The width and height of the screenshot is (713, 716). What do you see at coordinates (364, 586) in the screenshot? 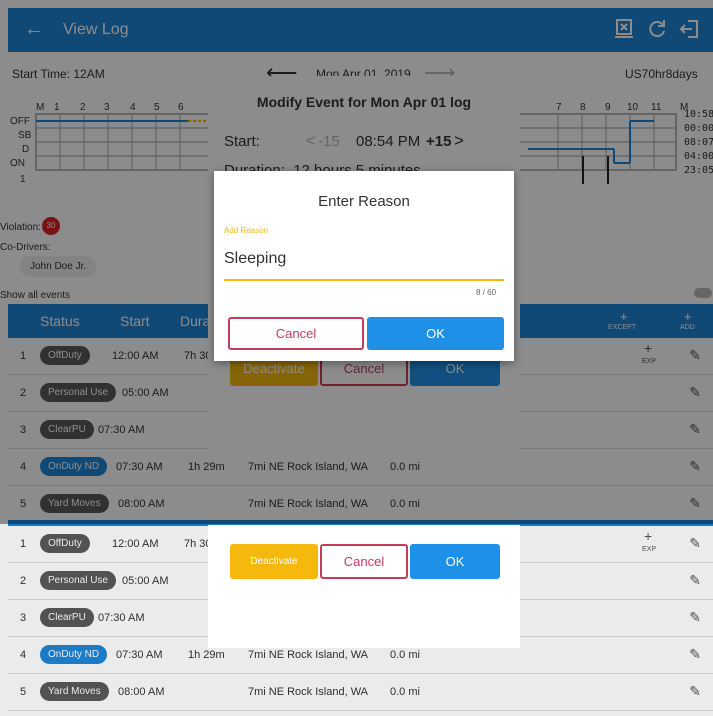
I see `modify-event-dialog-lower: Deactivate Cancel OK` at bounding box center [364, 586].